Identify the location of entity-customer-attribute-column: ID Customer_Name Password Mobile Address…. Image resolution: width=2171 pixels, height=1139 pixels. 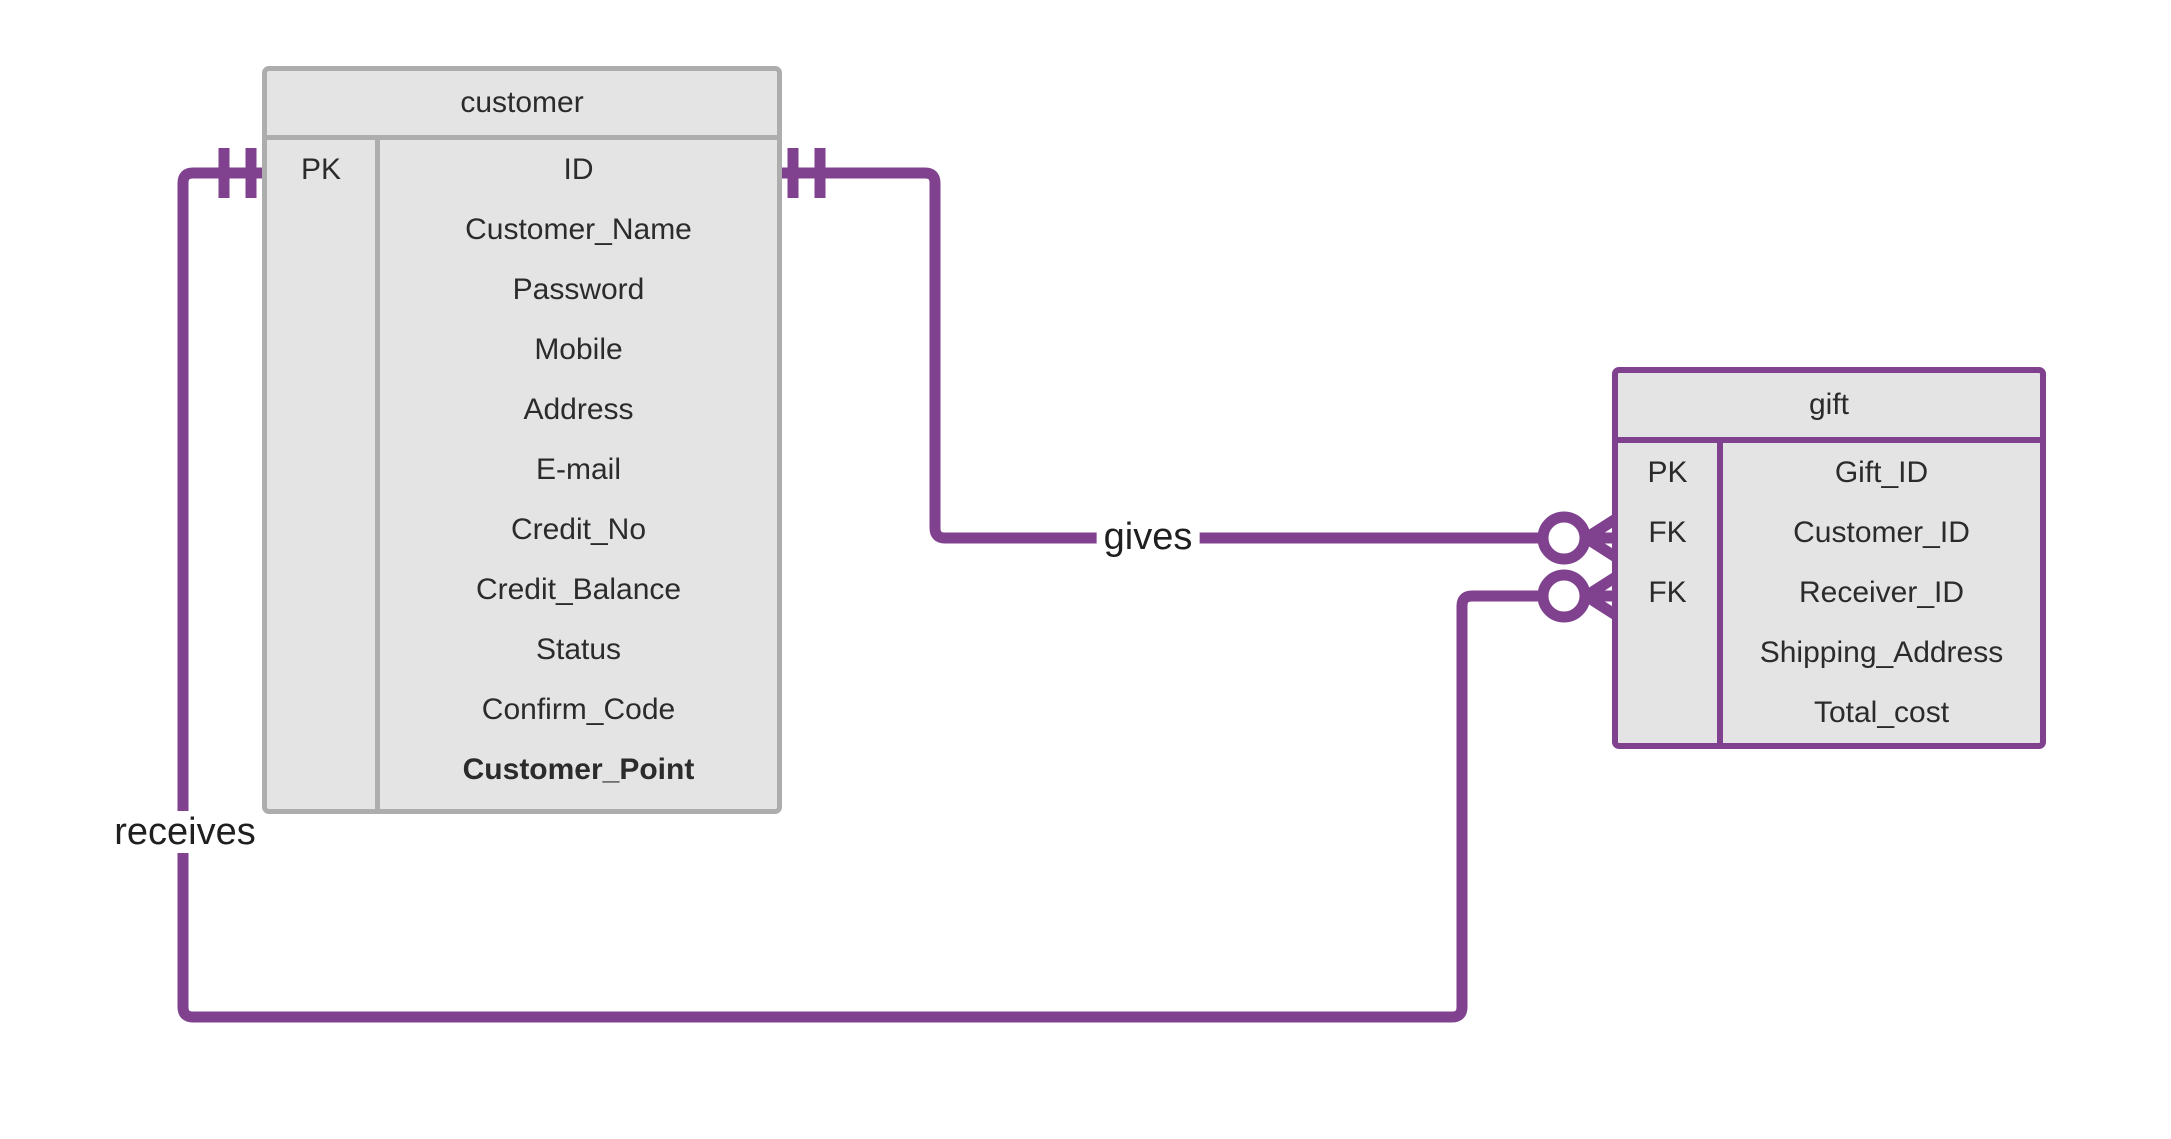
(578, 474).